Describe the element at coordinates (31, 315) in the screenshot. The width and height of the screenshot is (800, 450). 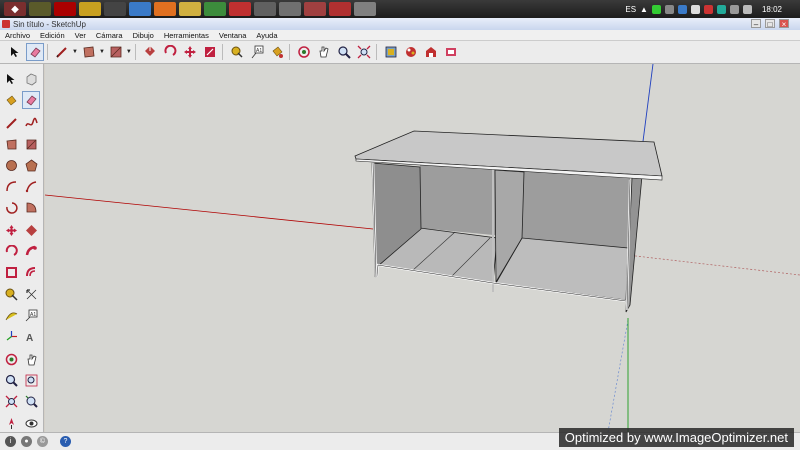
I see `text-icon: A1` at that location.